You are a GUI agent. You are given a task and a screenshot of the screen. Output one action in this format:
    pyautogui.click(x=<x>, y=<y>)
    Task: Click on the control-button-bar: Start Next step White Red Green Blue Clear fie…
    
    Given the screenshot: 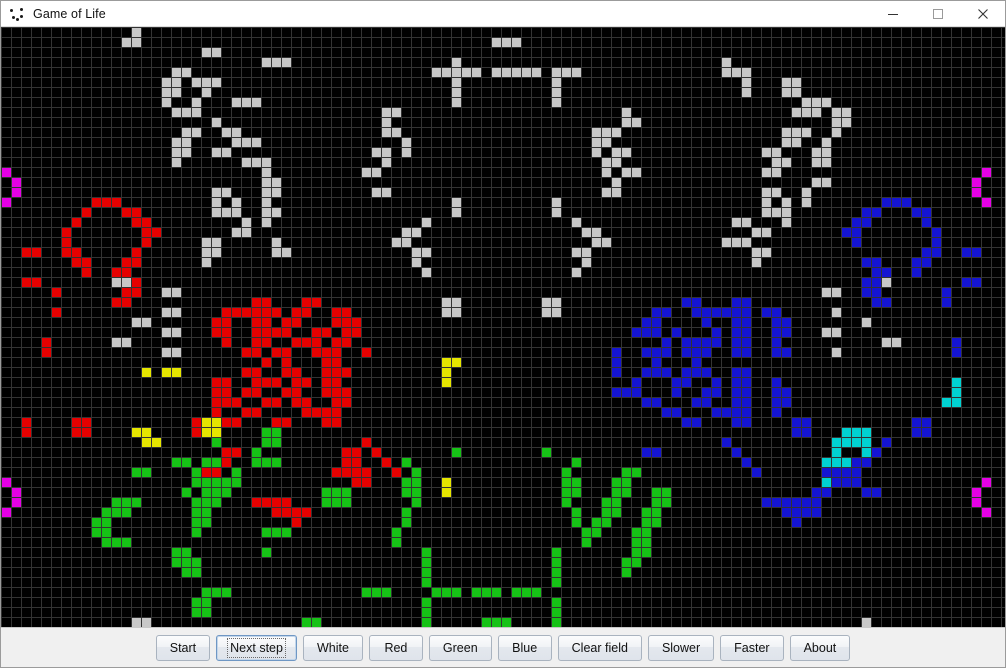 What is the action you would take?
    pyautogui.click(x=503, y=647)
    